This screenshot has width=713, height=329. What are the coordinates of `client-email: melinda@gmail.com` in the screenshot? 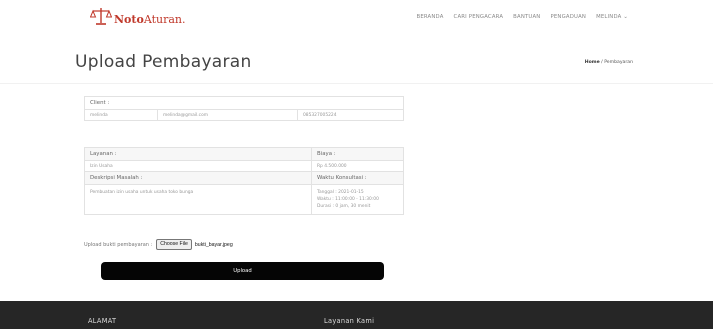 It's located at (227, 115).